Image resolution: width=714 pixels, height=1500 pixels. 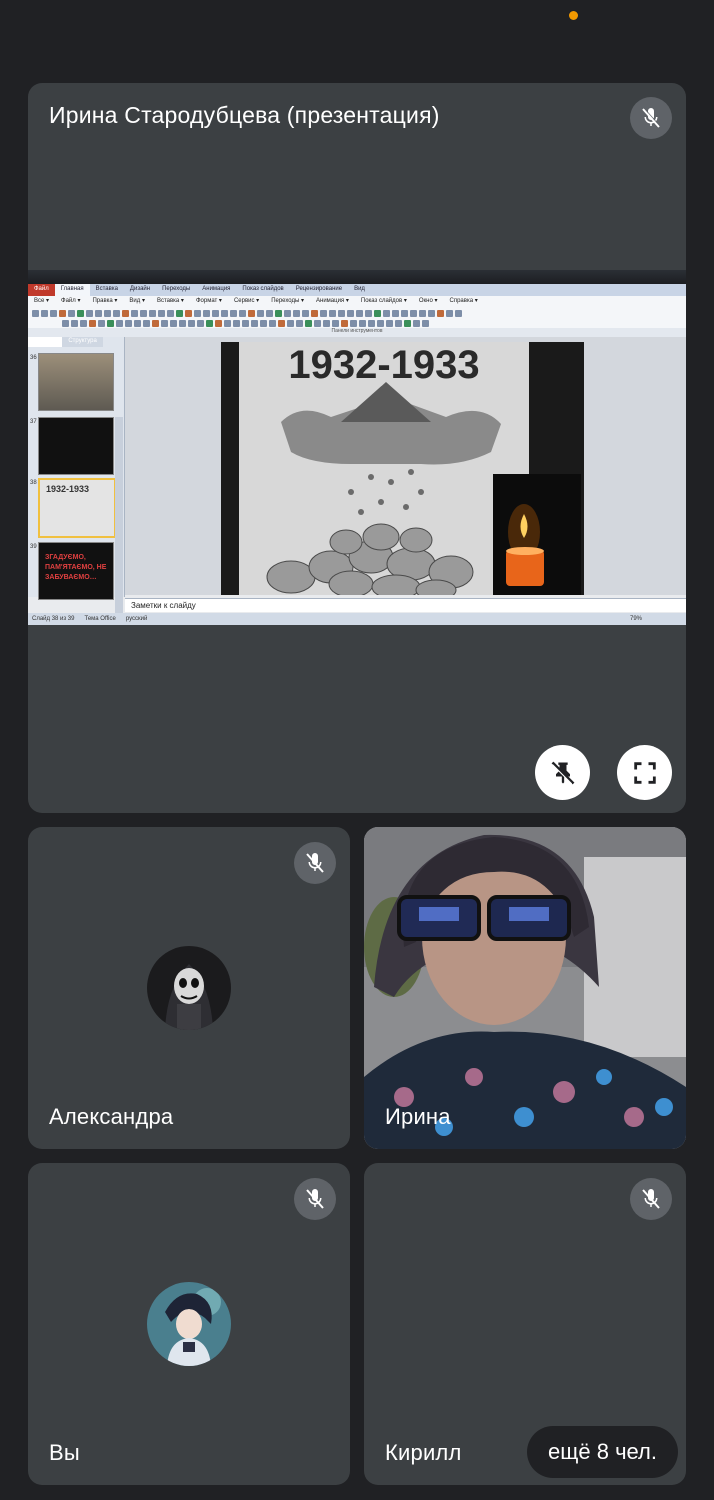 I want to click on activity-dot, so click(x=573, y=15).